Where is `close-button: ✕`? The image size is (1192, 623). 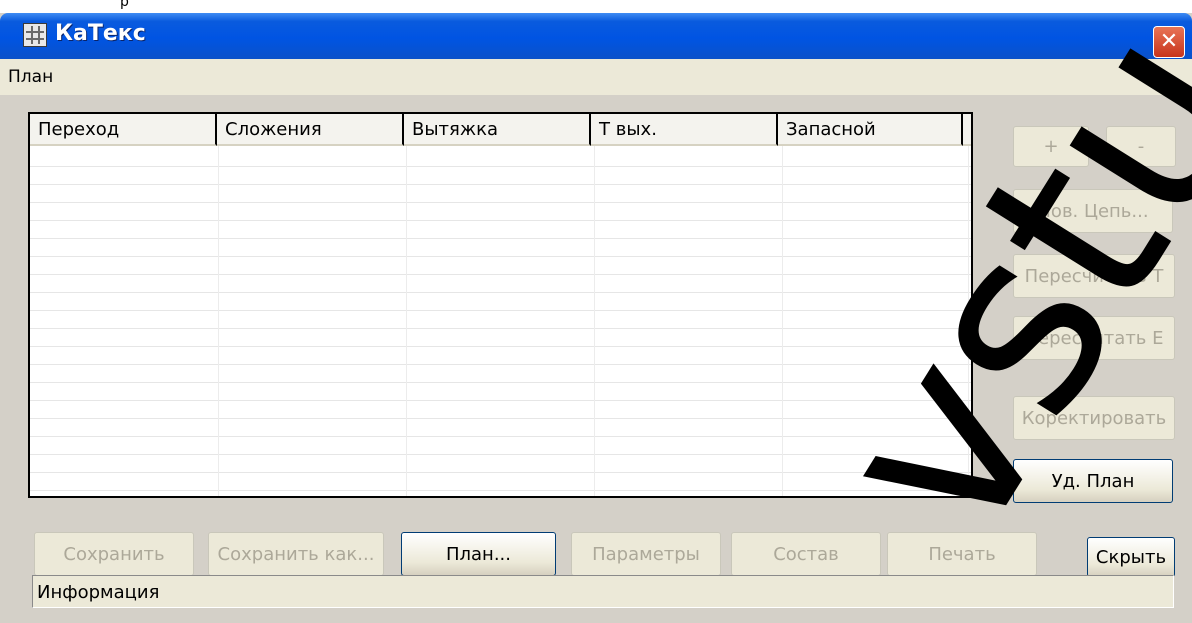 close-button: ✕ is located at coordinates (1169, 42).